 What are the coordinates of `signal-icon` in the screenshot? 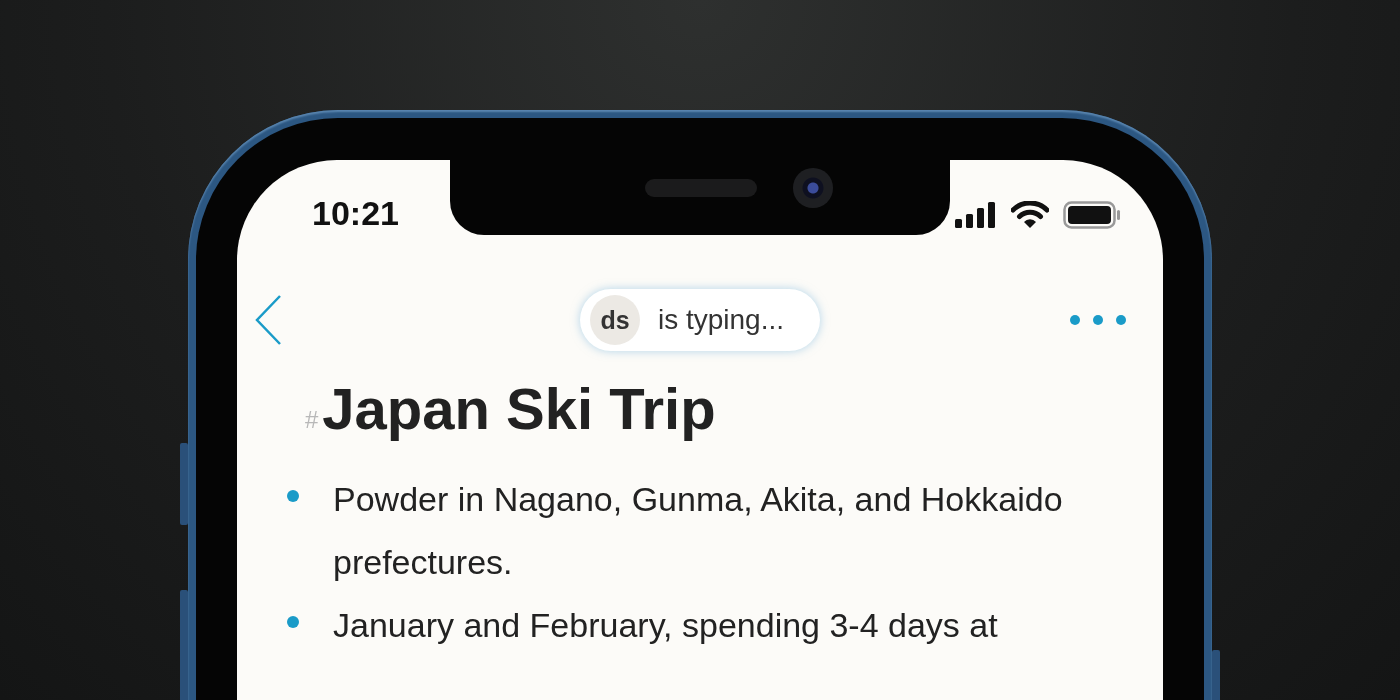 It's located at (976, 215).